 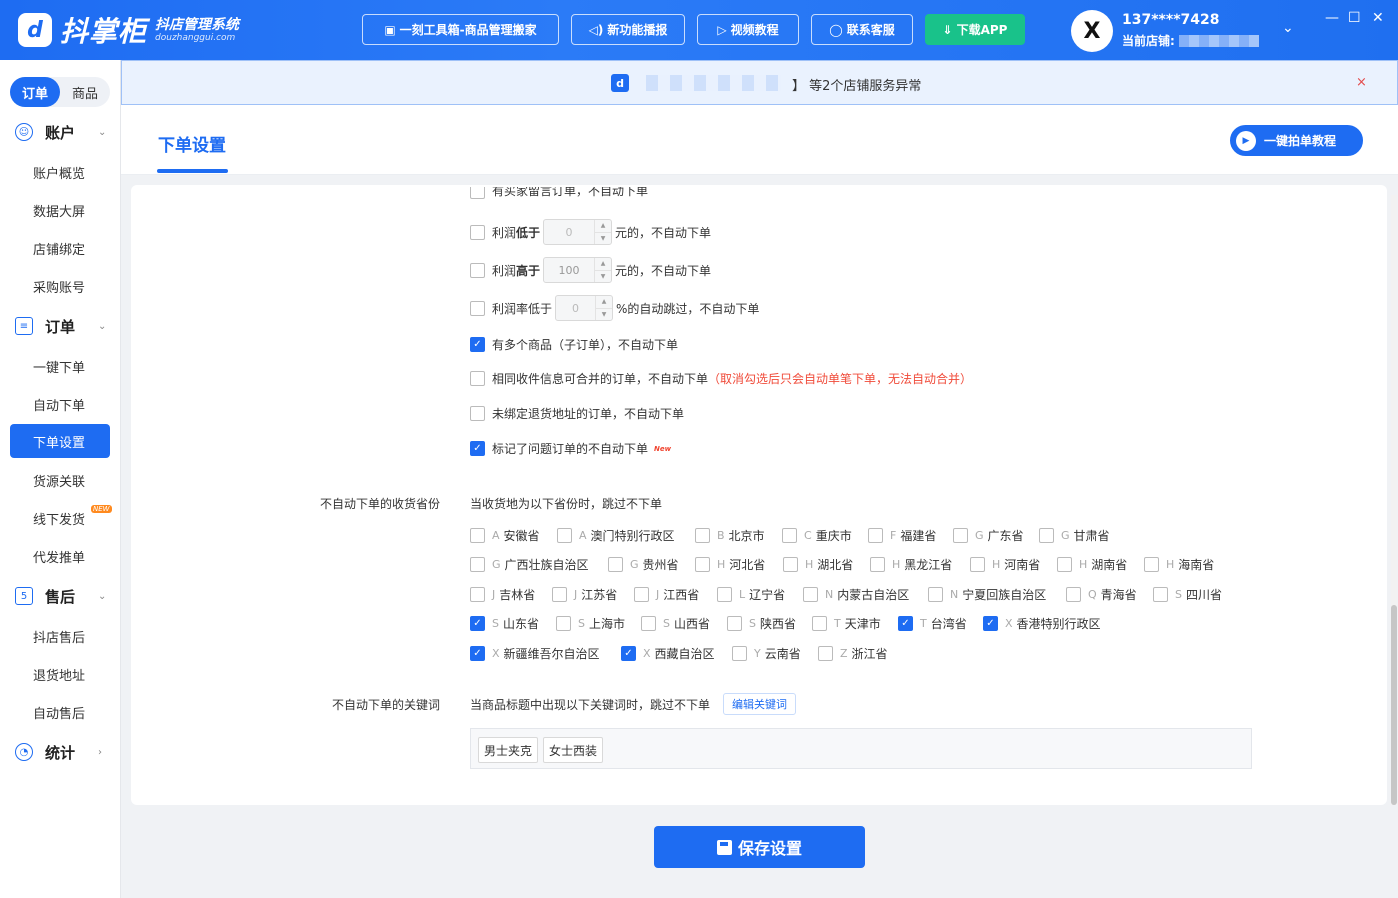 What do you see at coordinates (817, 535) in the screenshot?
I see `province-option: C 重庆市` at bounding box center [817, 535].